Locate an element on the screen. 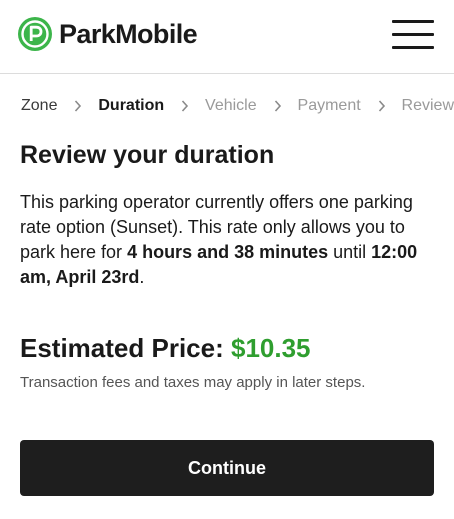  duration-value: 4 hours and 38 minutes is located at coordinates (228, 252).